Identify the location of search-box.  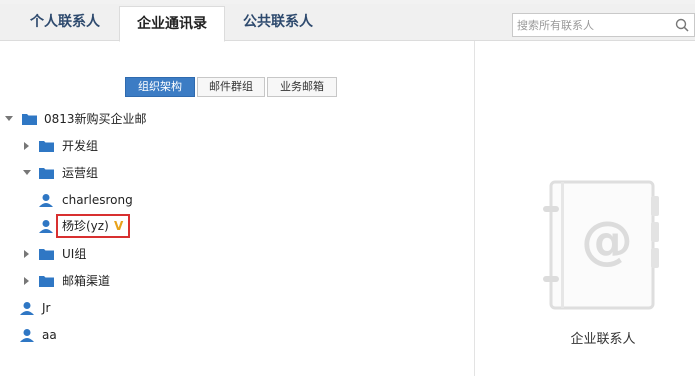
(603, 25).